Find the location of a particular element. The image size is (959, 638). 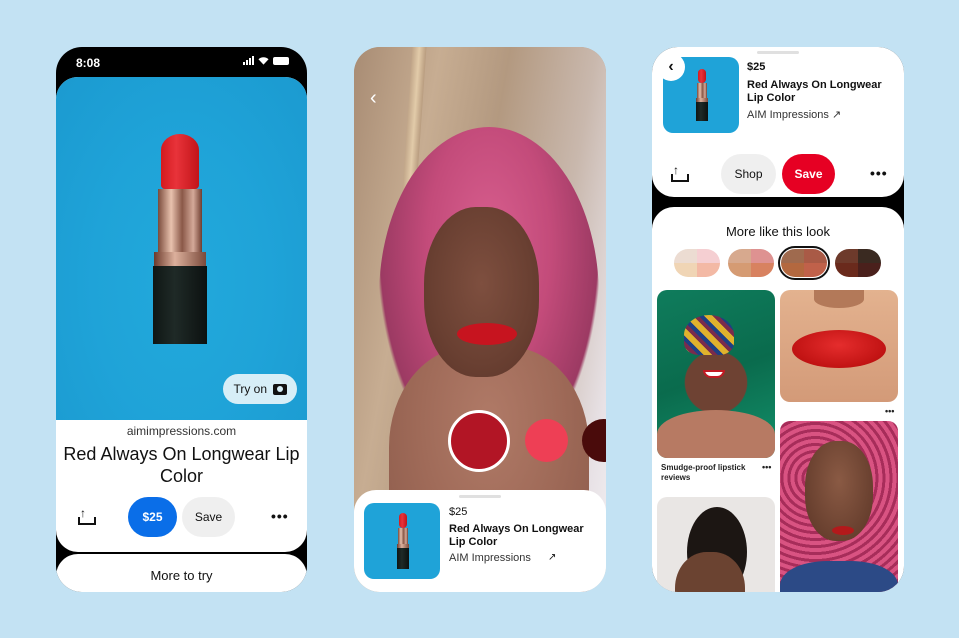

price-button: $25 is located at coordinates (152, 517).